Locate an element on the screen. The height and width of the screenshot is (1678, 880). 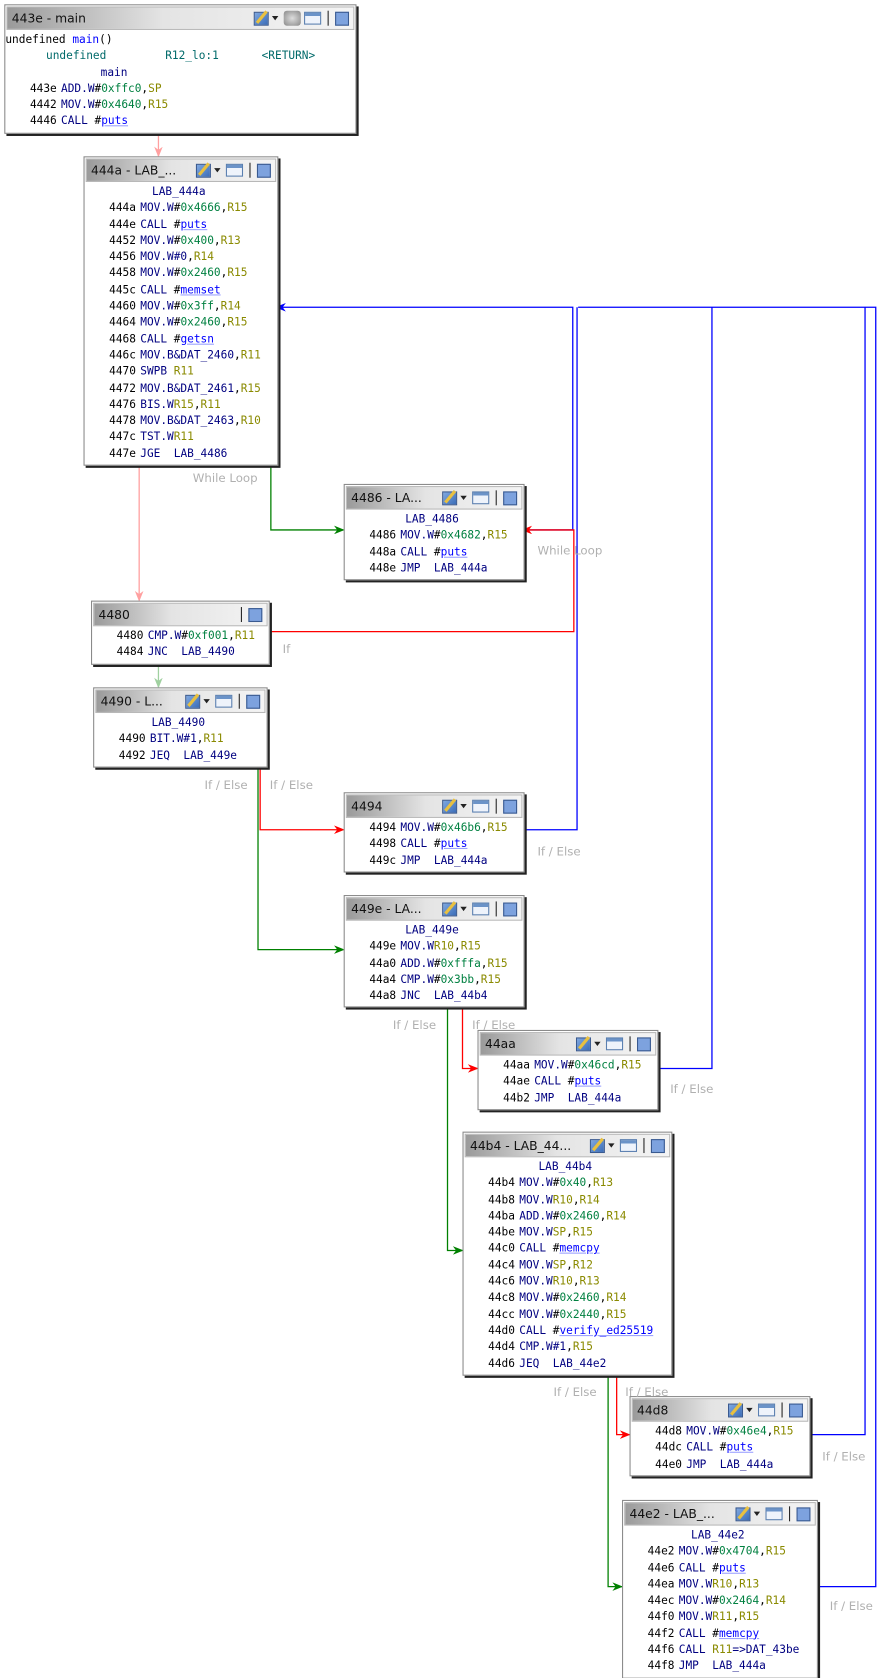
instruction-row: 44be MOV.WSP,R15 is located at coordinates (565, 1233).